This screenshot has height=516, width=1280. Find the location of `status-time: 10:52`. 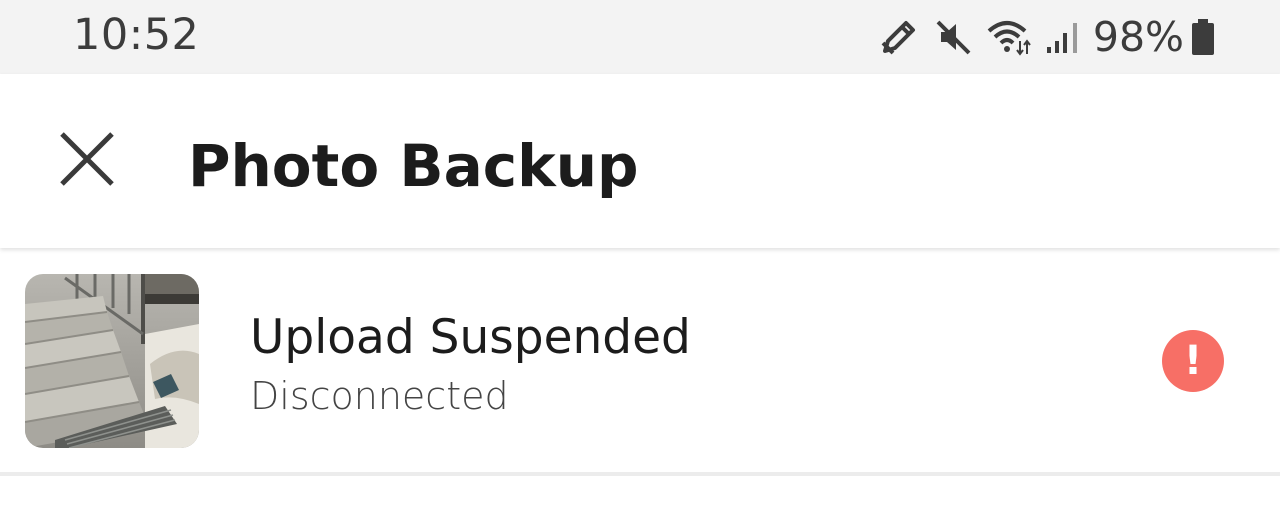

status-time: 10:52 is located at coordinates (136, 35).